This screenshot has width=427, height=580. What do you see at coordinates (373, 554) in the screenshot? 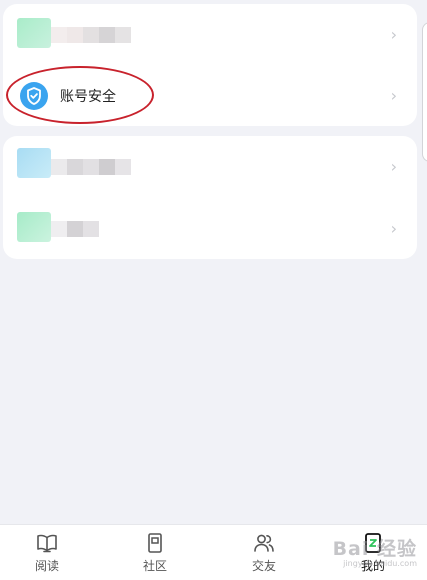
I see `tab-profile: 我的` at bounding box center [373, 554].